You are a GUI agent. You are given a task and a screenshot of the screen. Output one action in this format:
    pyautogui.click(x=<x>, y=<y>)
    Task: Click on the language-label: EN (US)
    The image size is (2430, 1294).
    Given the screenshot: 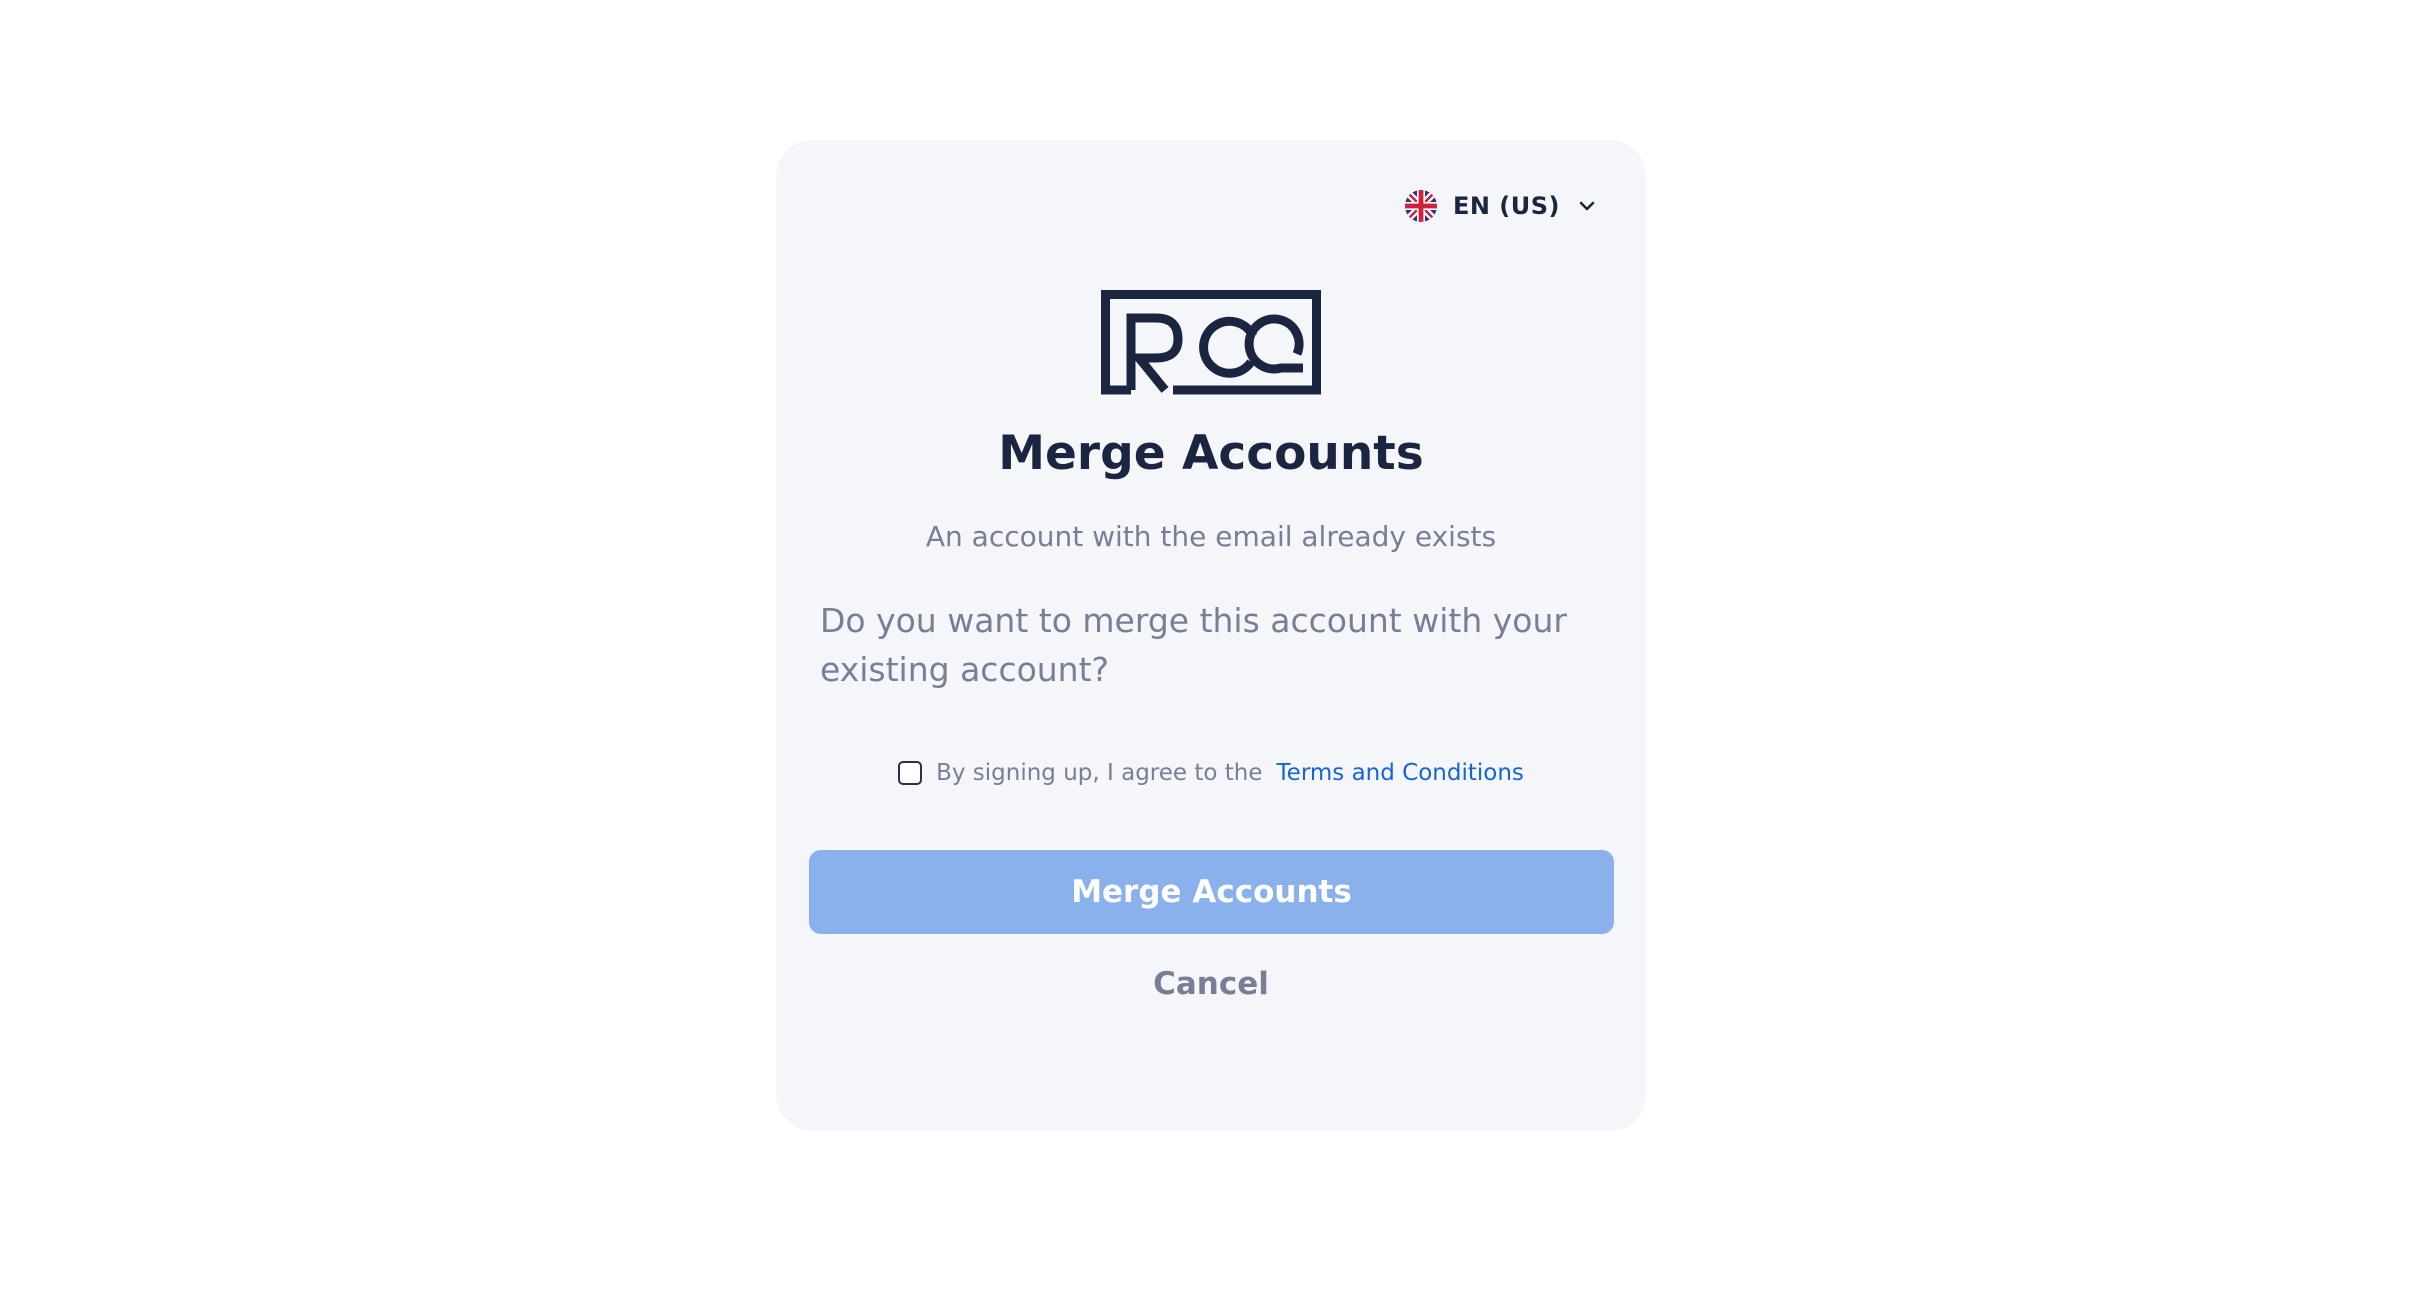 What is the action you would take?
    pyautogui.click(x=1506, y=206)
    